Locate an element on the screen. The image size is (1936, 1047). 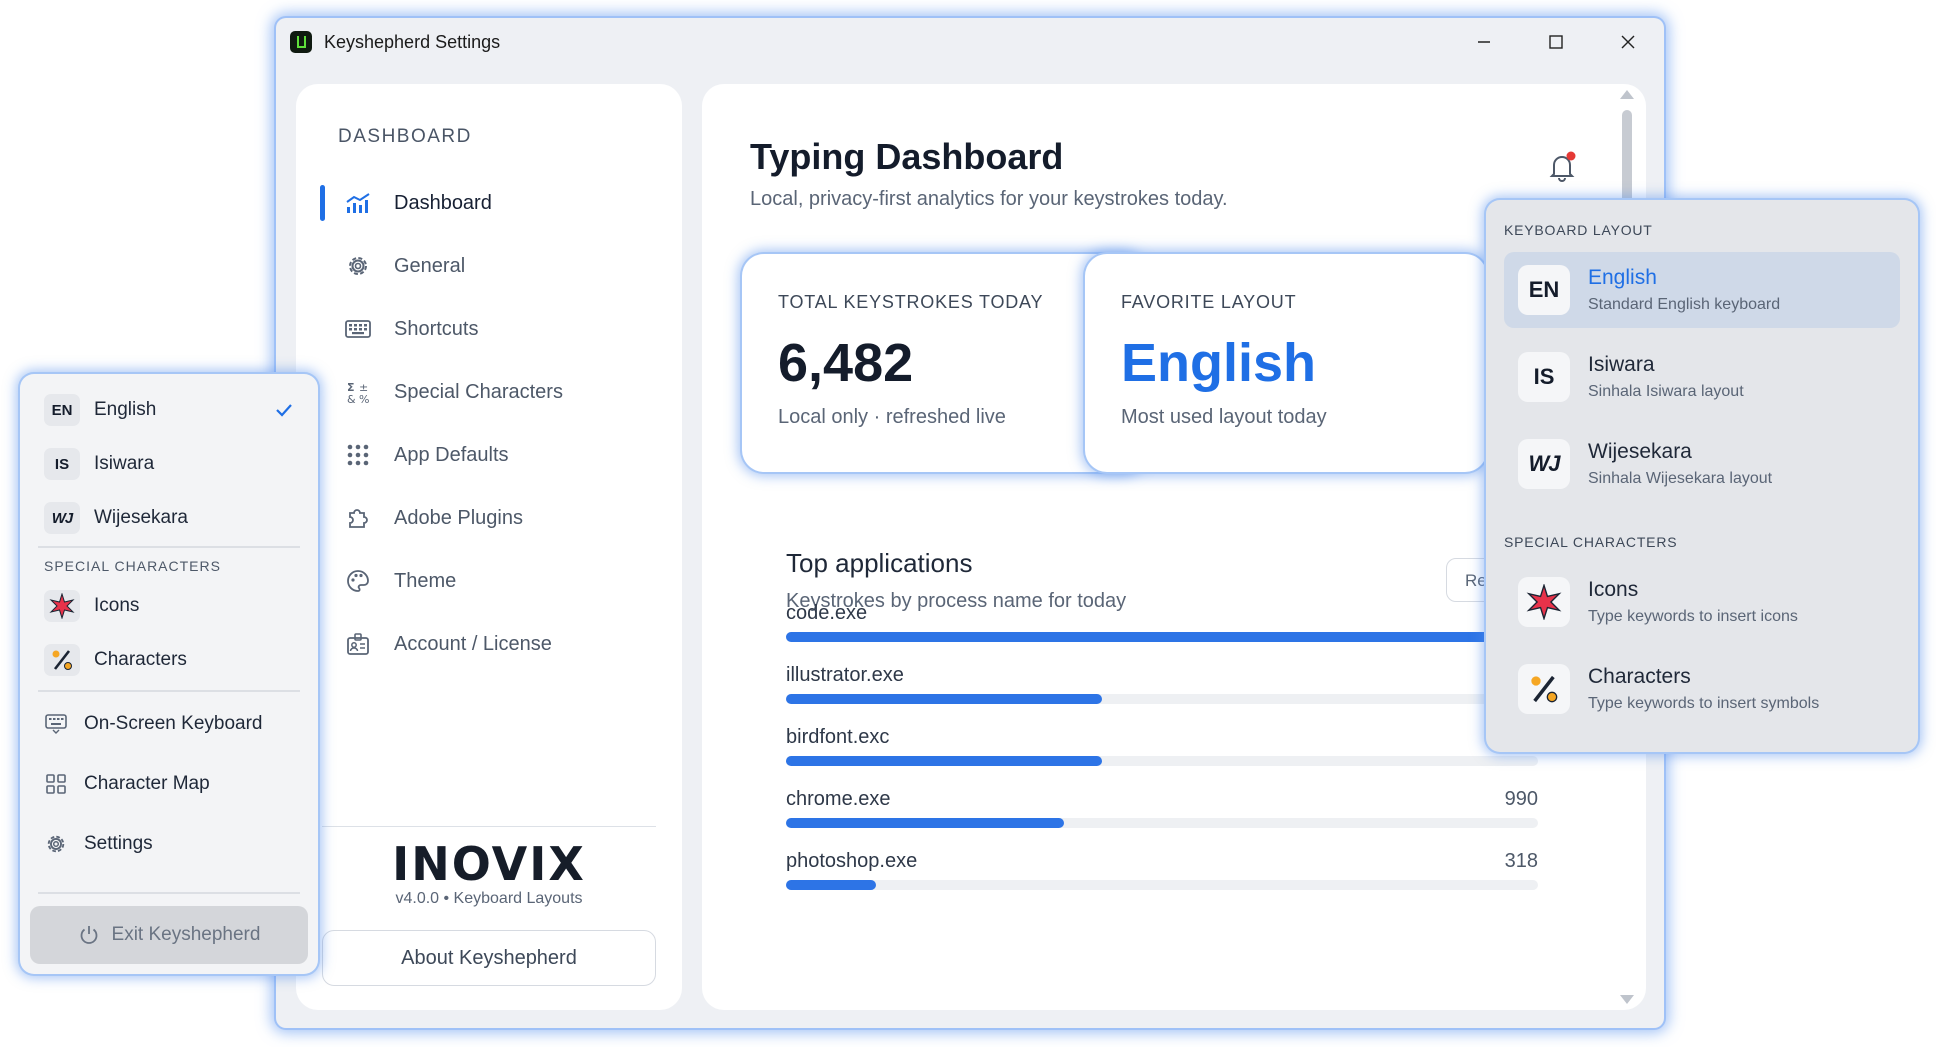
sidebar-item-app-defaults: App Defaults is located at coordinates (490, 455).